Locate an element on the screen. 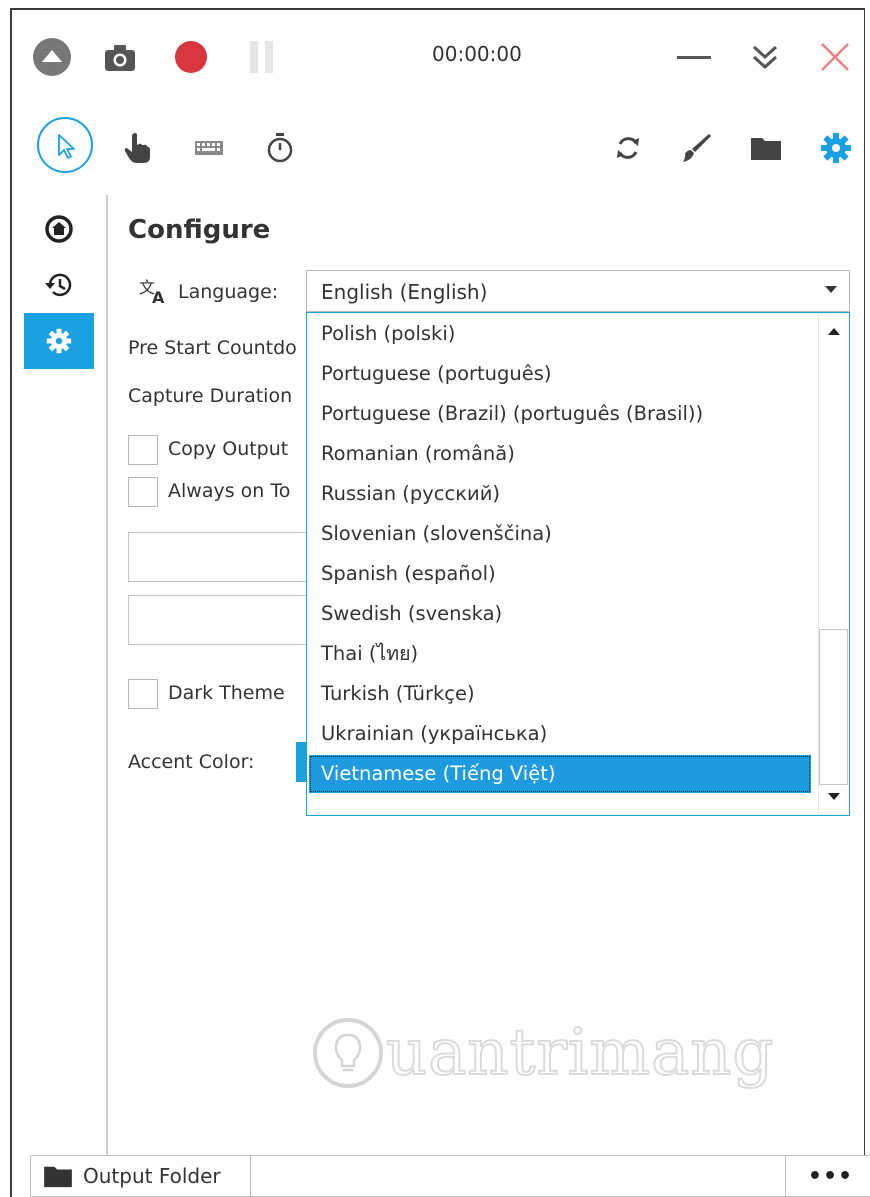 The image size is (870, 1197). output-folder-label: Output Folder is located at coordinates (152, 1176).